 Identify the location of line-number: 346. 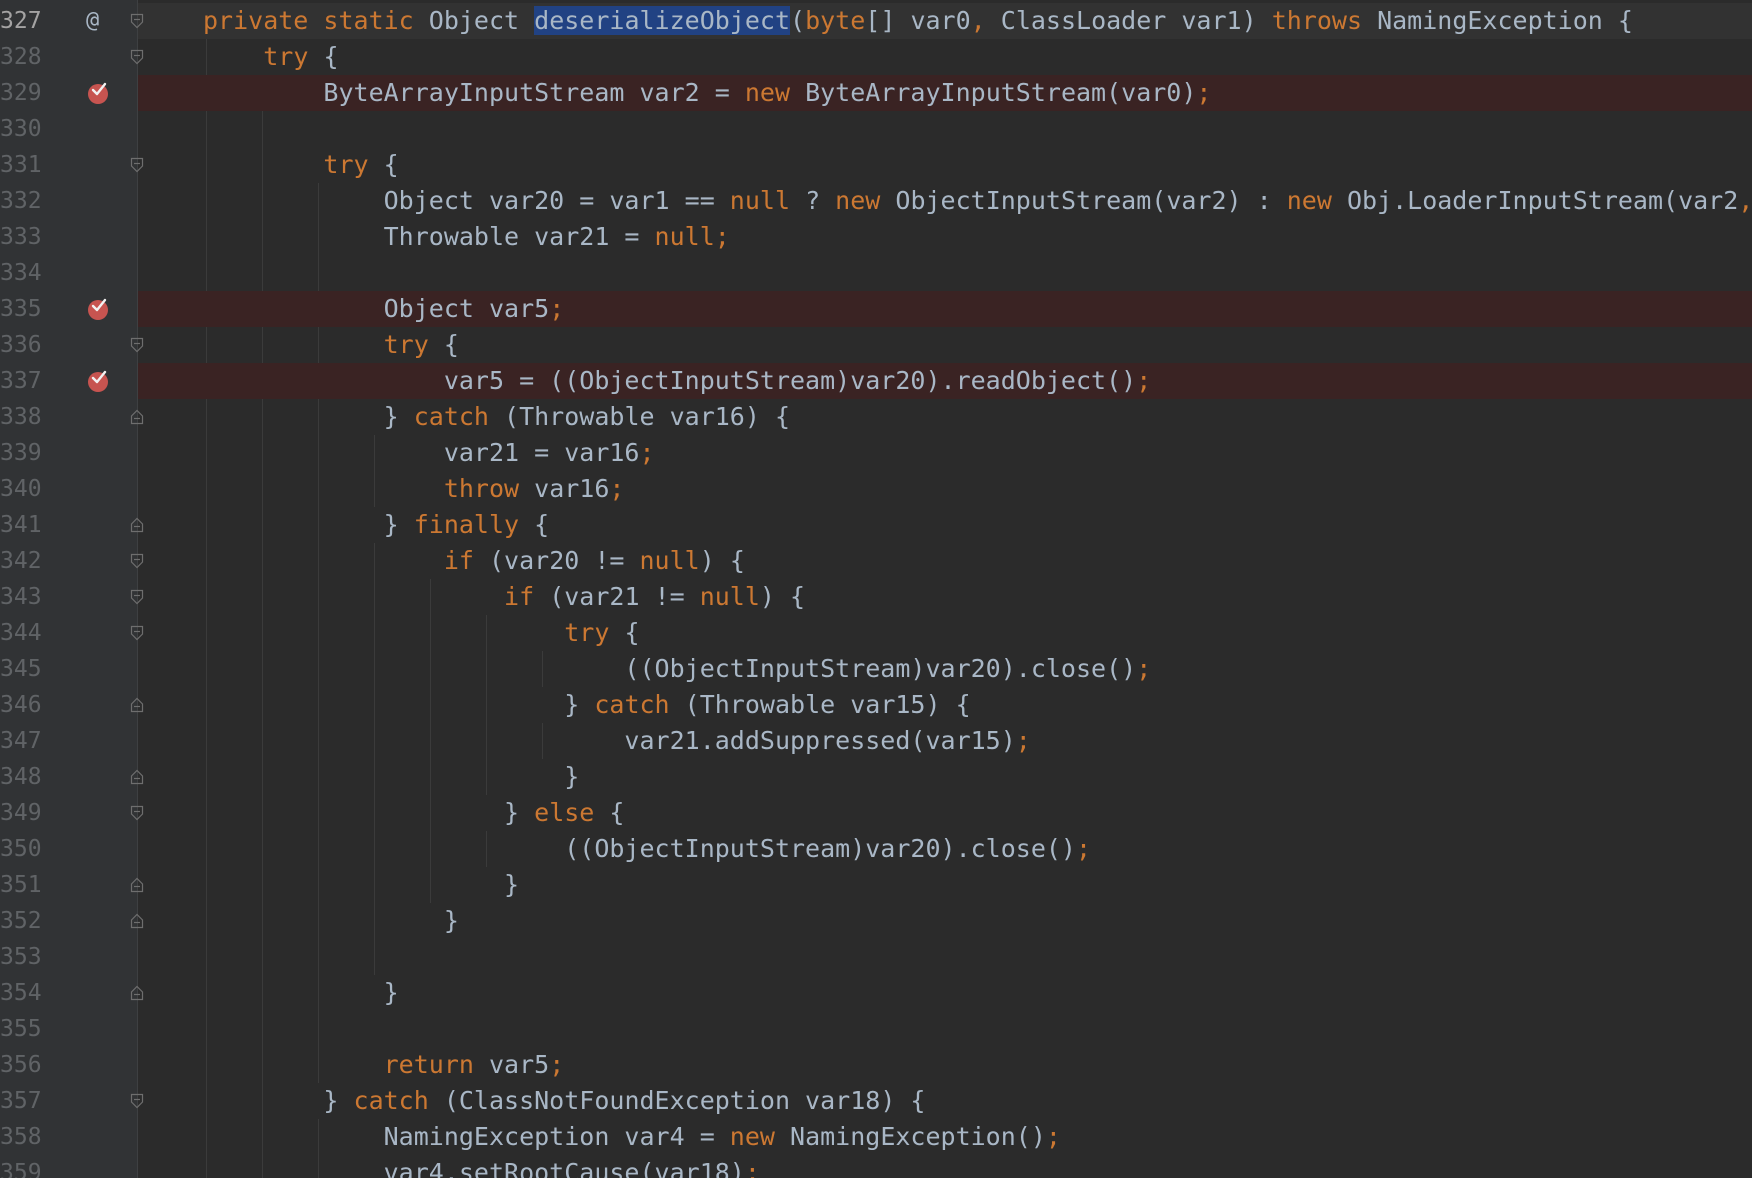
(22, 705).